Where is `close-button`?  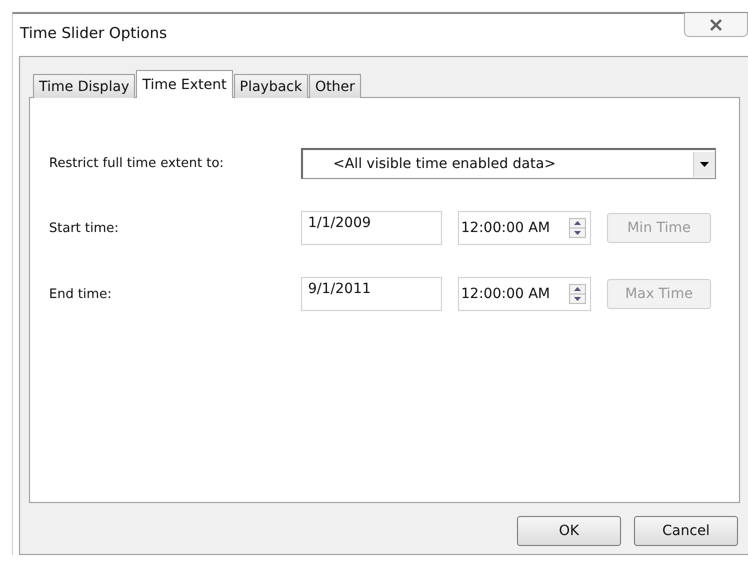 close-button is located at coordinates (716, 25).